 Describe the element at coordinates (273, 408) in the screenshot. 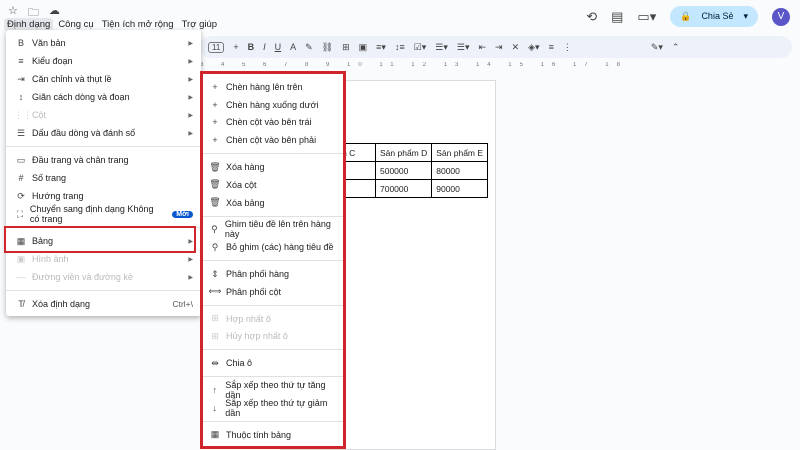

I see `menu-item-sap-xep-theo-thu-tu-giam-dan: ↓ Sắp xếp theo thứ tự giảm dần` at that location.